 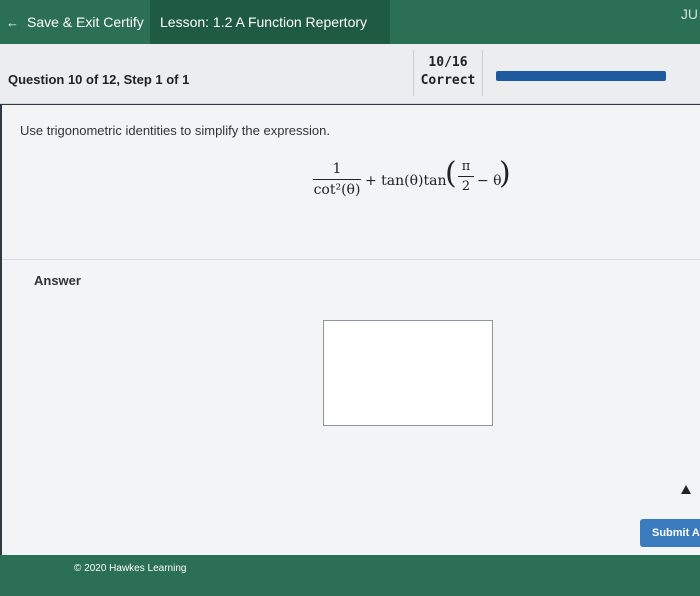 I want to click on submit-button: Submit A, so click(x=670, y=533).